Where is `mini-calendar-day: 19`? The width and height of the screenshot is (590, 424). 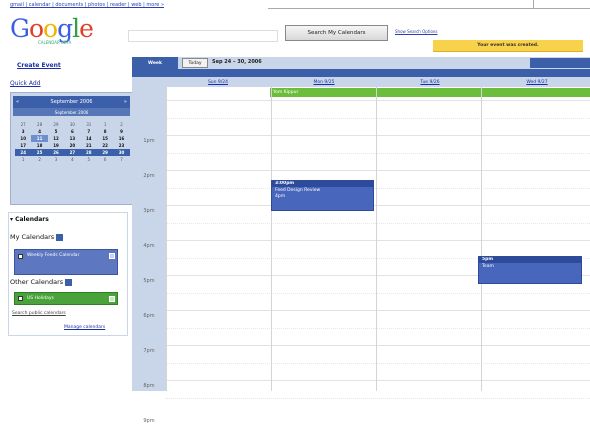
mini-calendar-day: 19 is located at coordinates (56, 145).